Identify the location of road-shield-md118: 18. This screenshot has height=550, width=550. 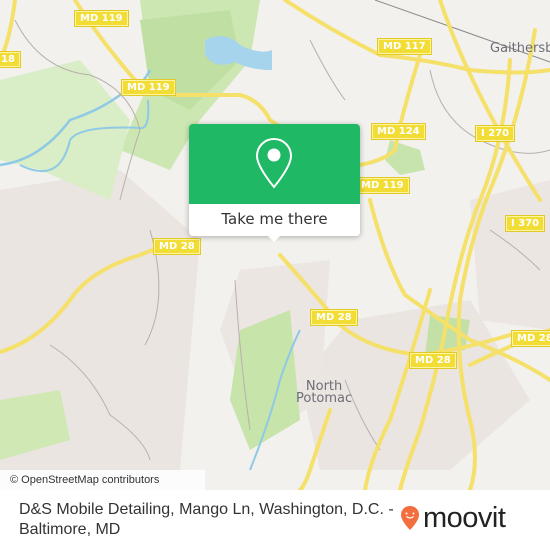
(10, 59).